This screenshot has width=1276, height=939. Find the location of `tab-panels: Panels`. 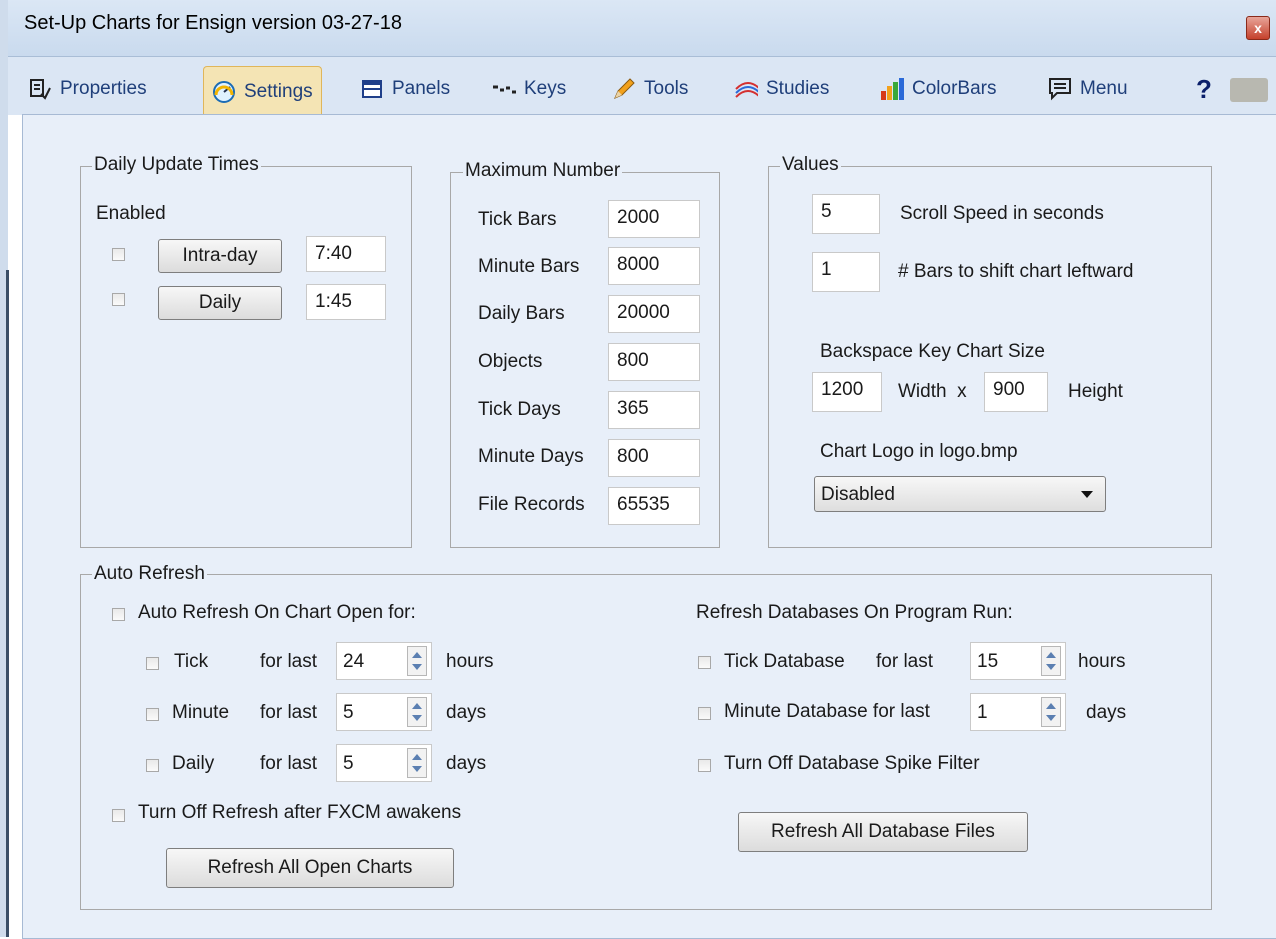

tab-panels: Panels is located at coordinates (405, 89).